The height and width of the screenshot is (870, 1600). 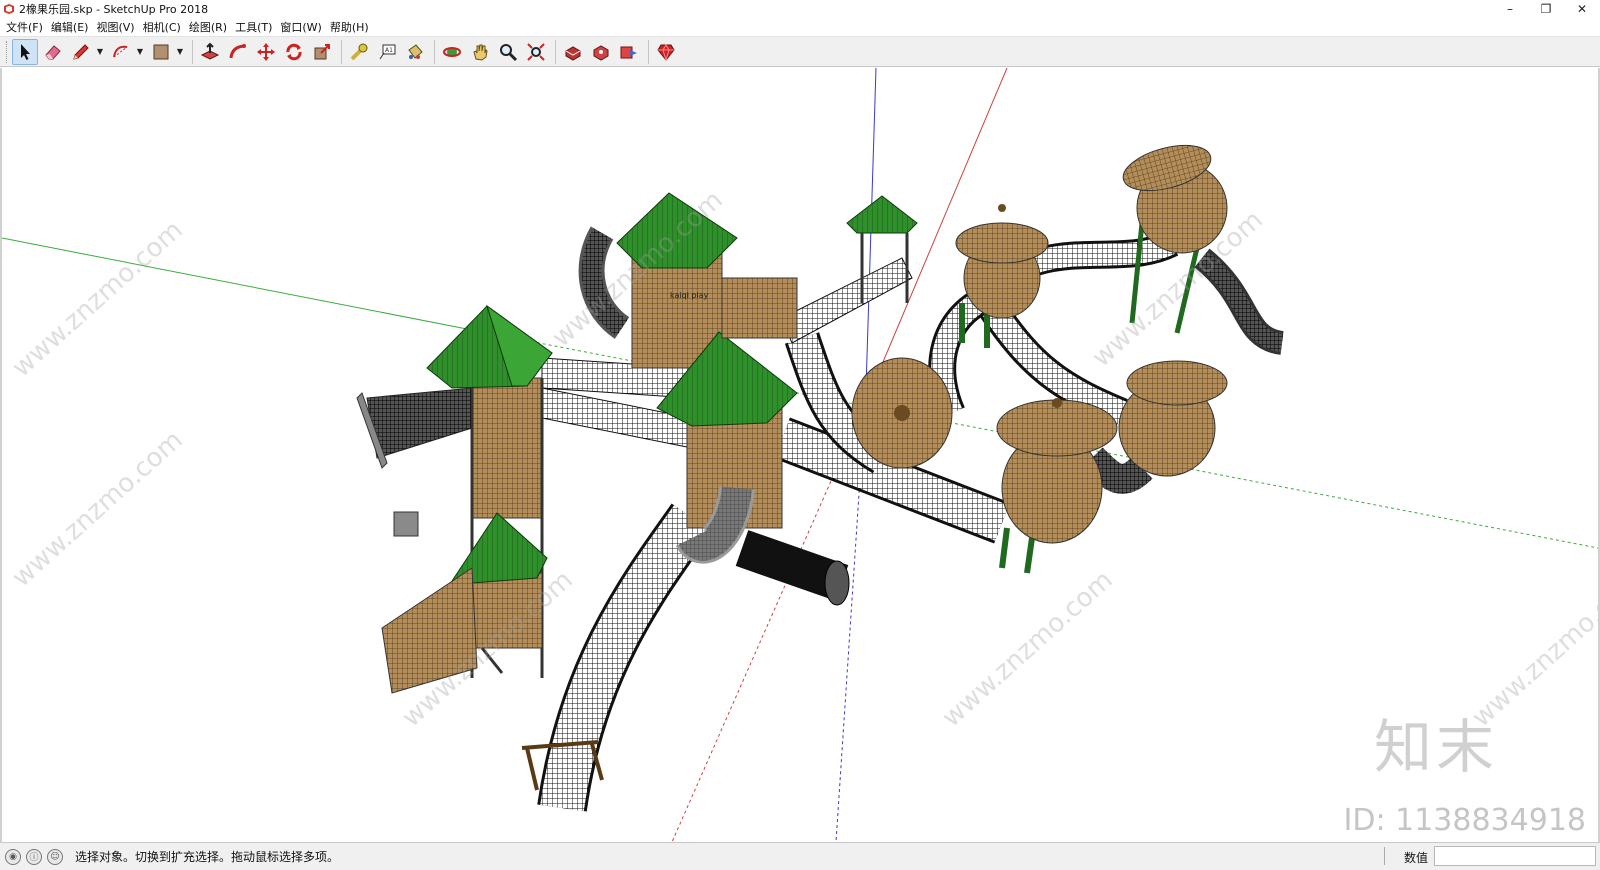 What do you see at coordinates (26, 27) in the screenshot?
I see `menu-file: 文件(F)` at bounding box center [26, 27].